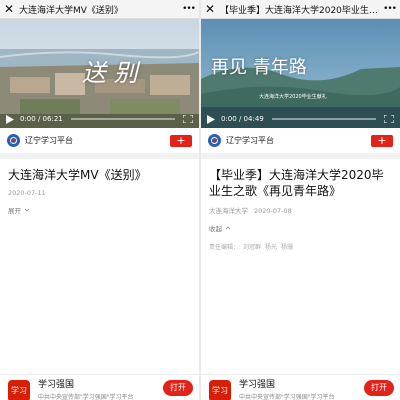 This screenshot has height=400, width=400. I want to click on video-overlay-title: 再见 青年路, so click(259, 67).